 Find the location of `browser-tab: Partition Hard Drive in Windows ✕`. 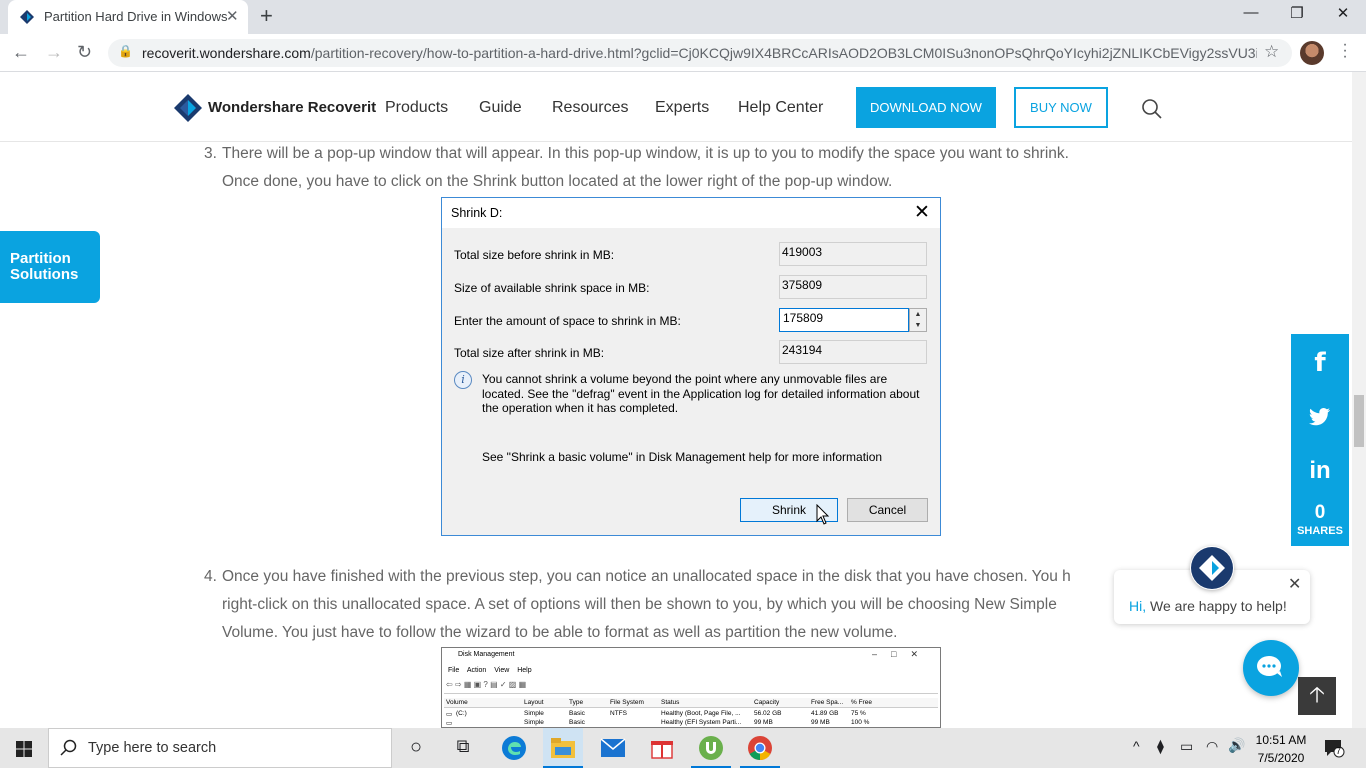

browser-tab: Partition Hard Drive in Windows ✕ is located at coordinates (128, 17).